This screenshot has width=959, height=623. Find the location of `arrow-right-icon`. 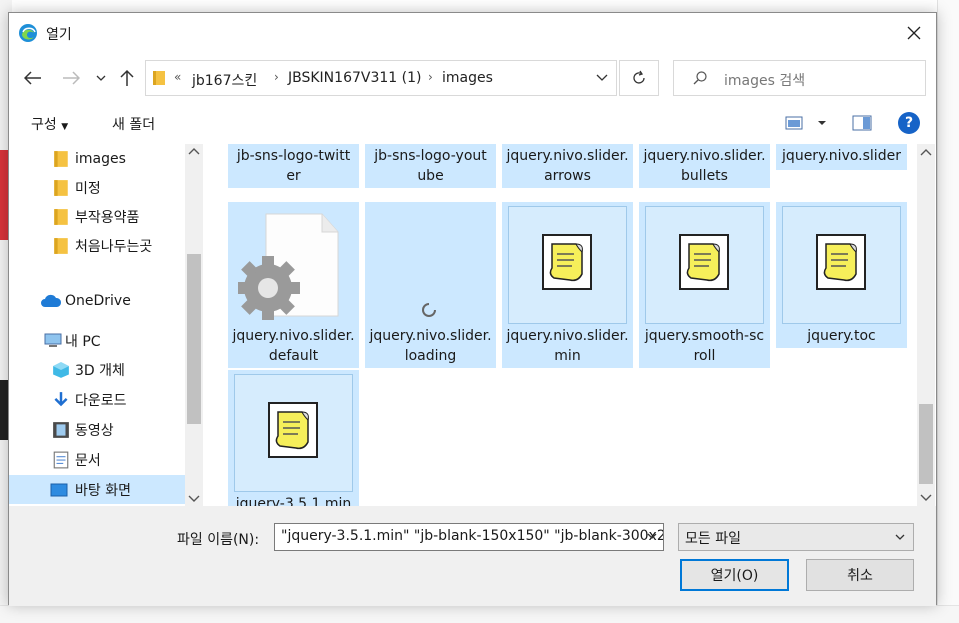

arrow-right-icon is located at coordinates (71, 78).